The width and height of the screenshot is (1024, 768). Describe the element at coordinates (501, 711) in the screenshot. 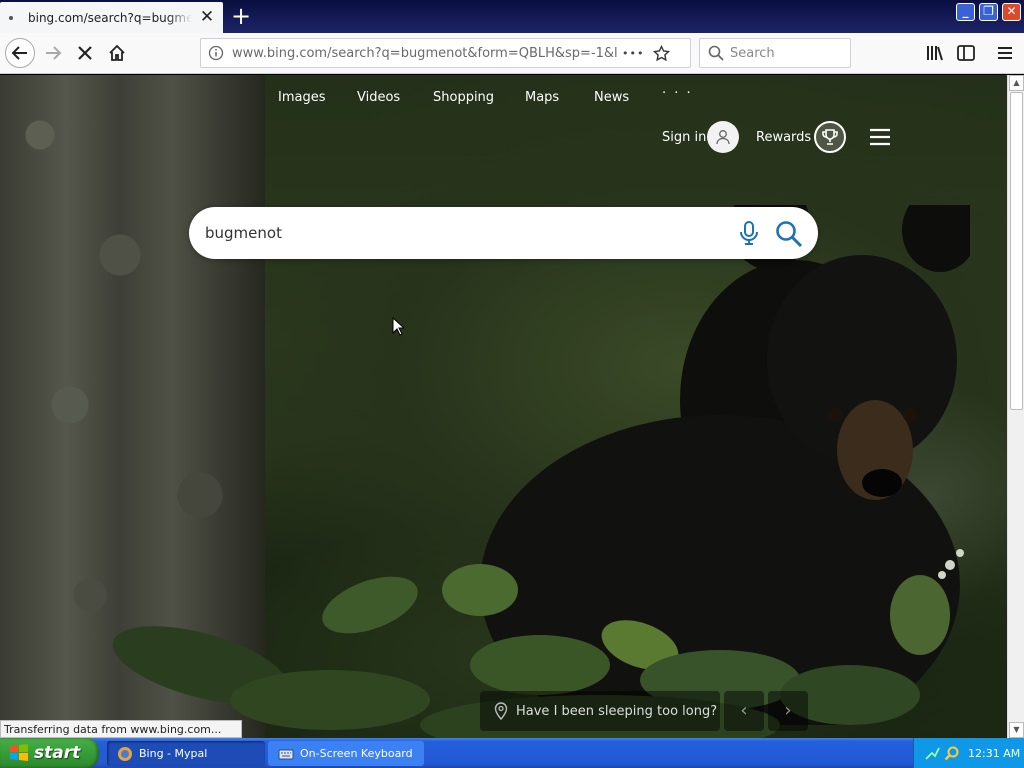

I see `location-pin-icon` at that location.